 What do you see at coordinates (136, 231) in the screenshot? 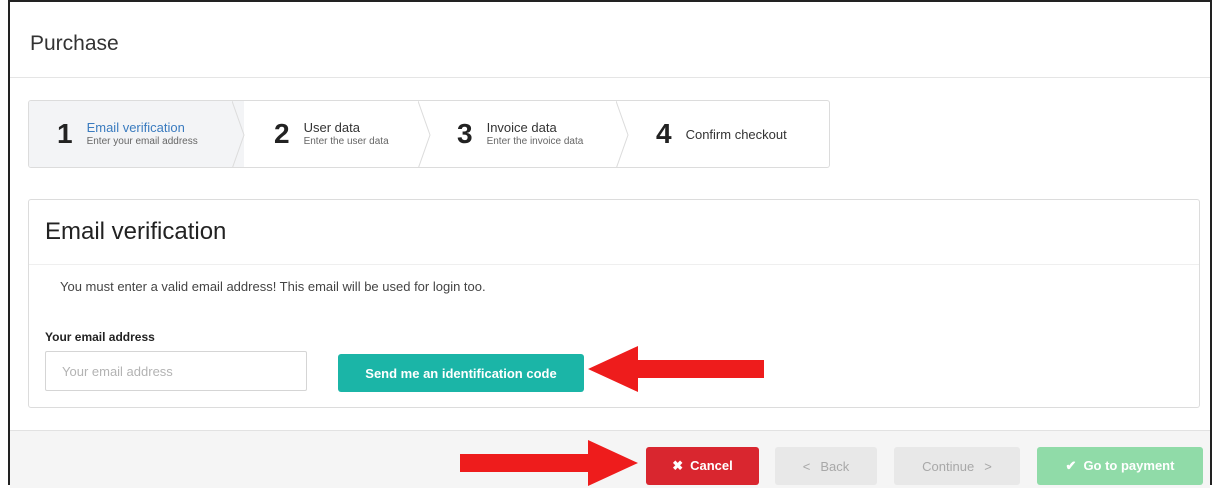
I see `panel-heading: Email verification` at bounding box center [136, 231].